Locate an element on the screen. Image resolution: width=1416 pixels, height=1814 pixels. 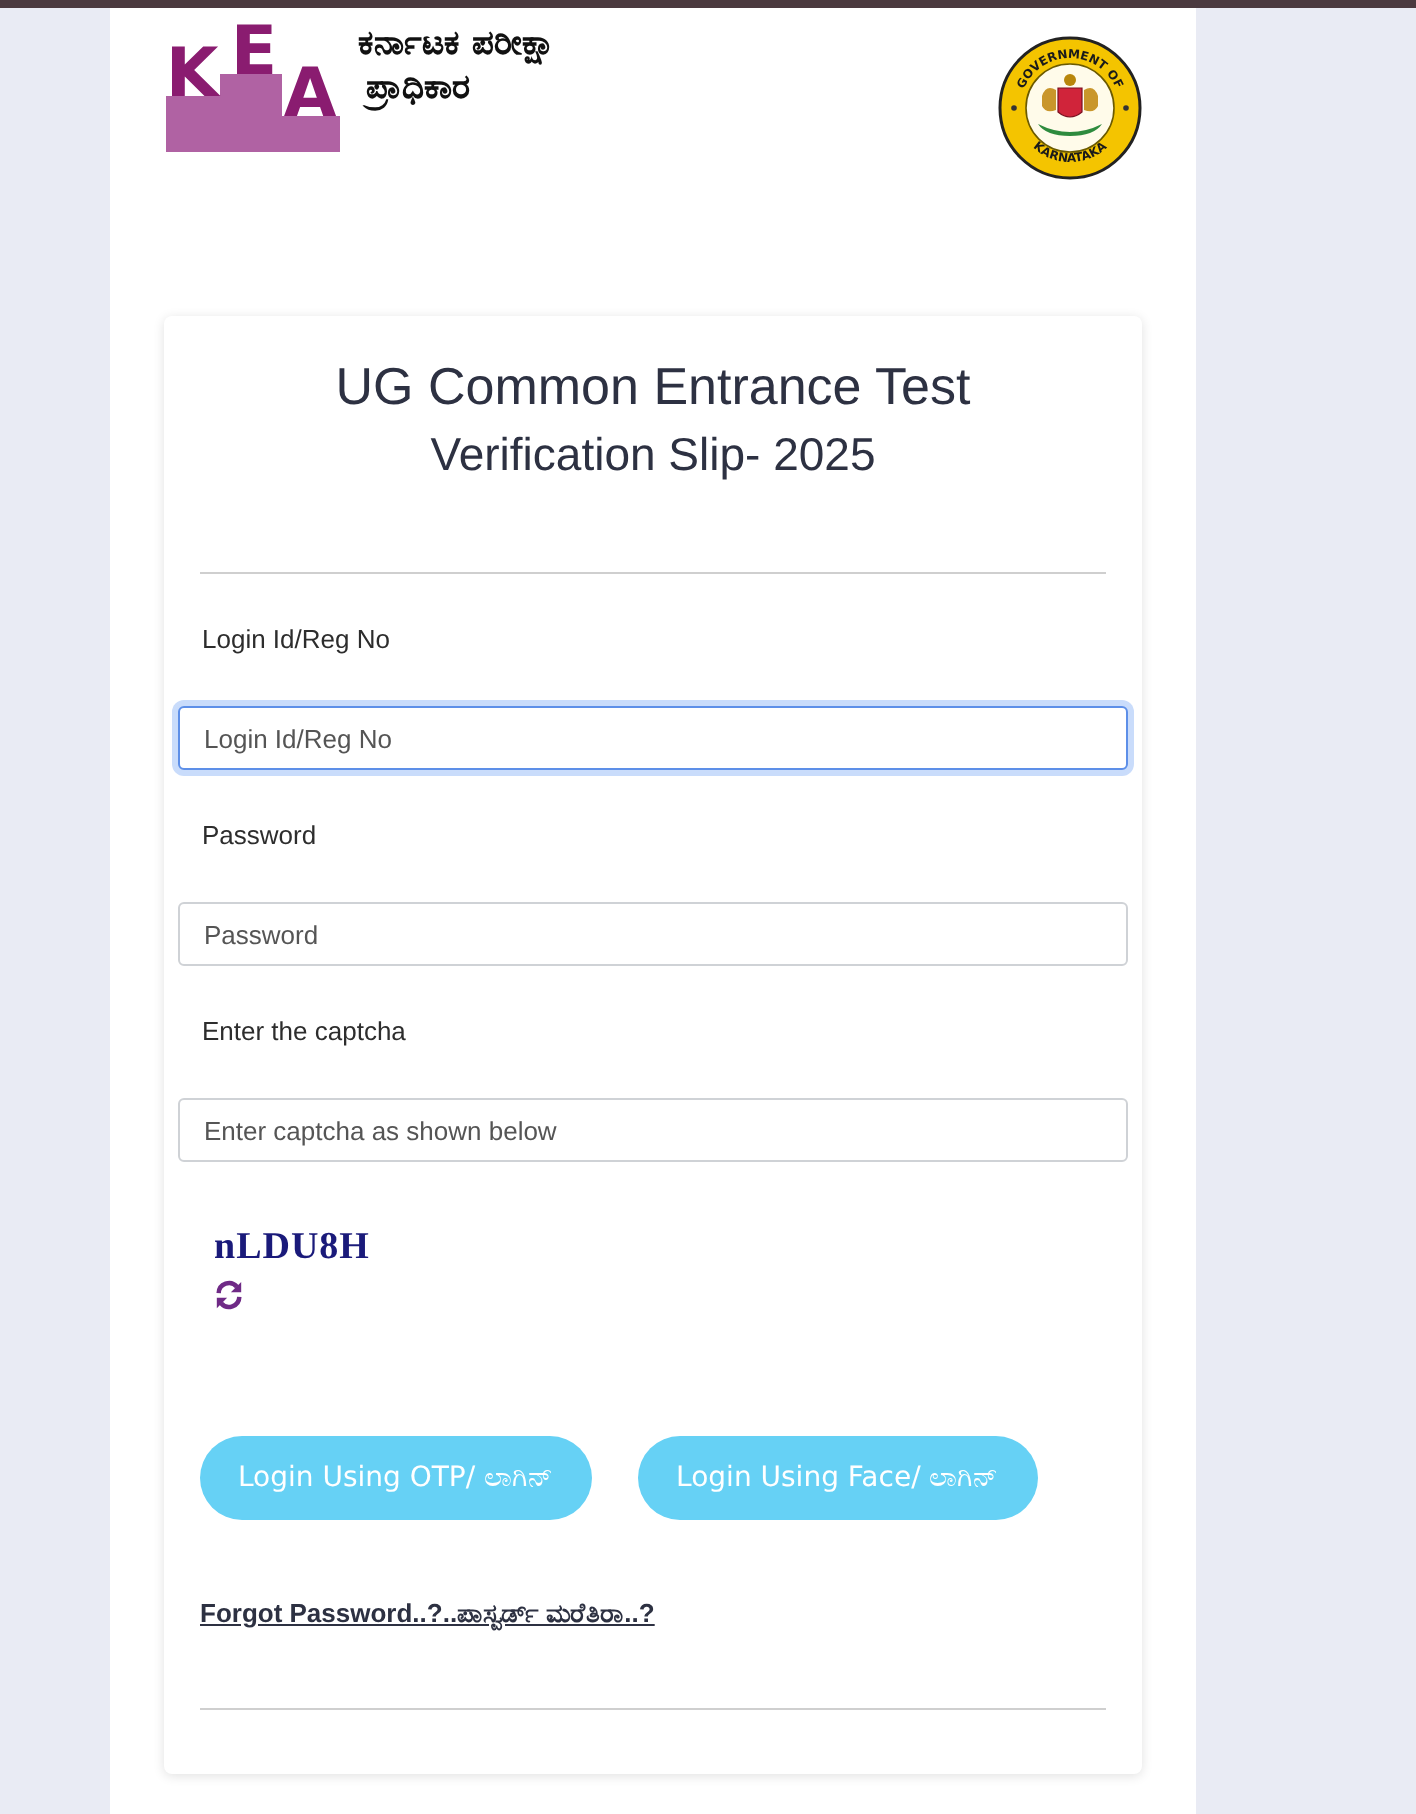
input-field: Login Id/Reg No is located at coordinates (653, 738).